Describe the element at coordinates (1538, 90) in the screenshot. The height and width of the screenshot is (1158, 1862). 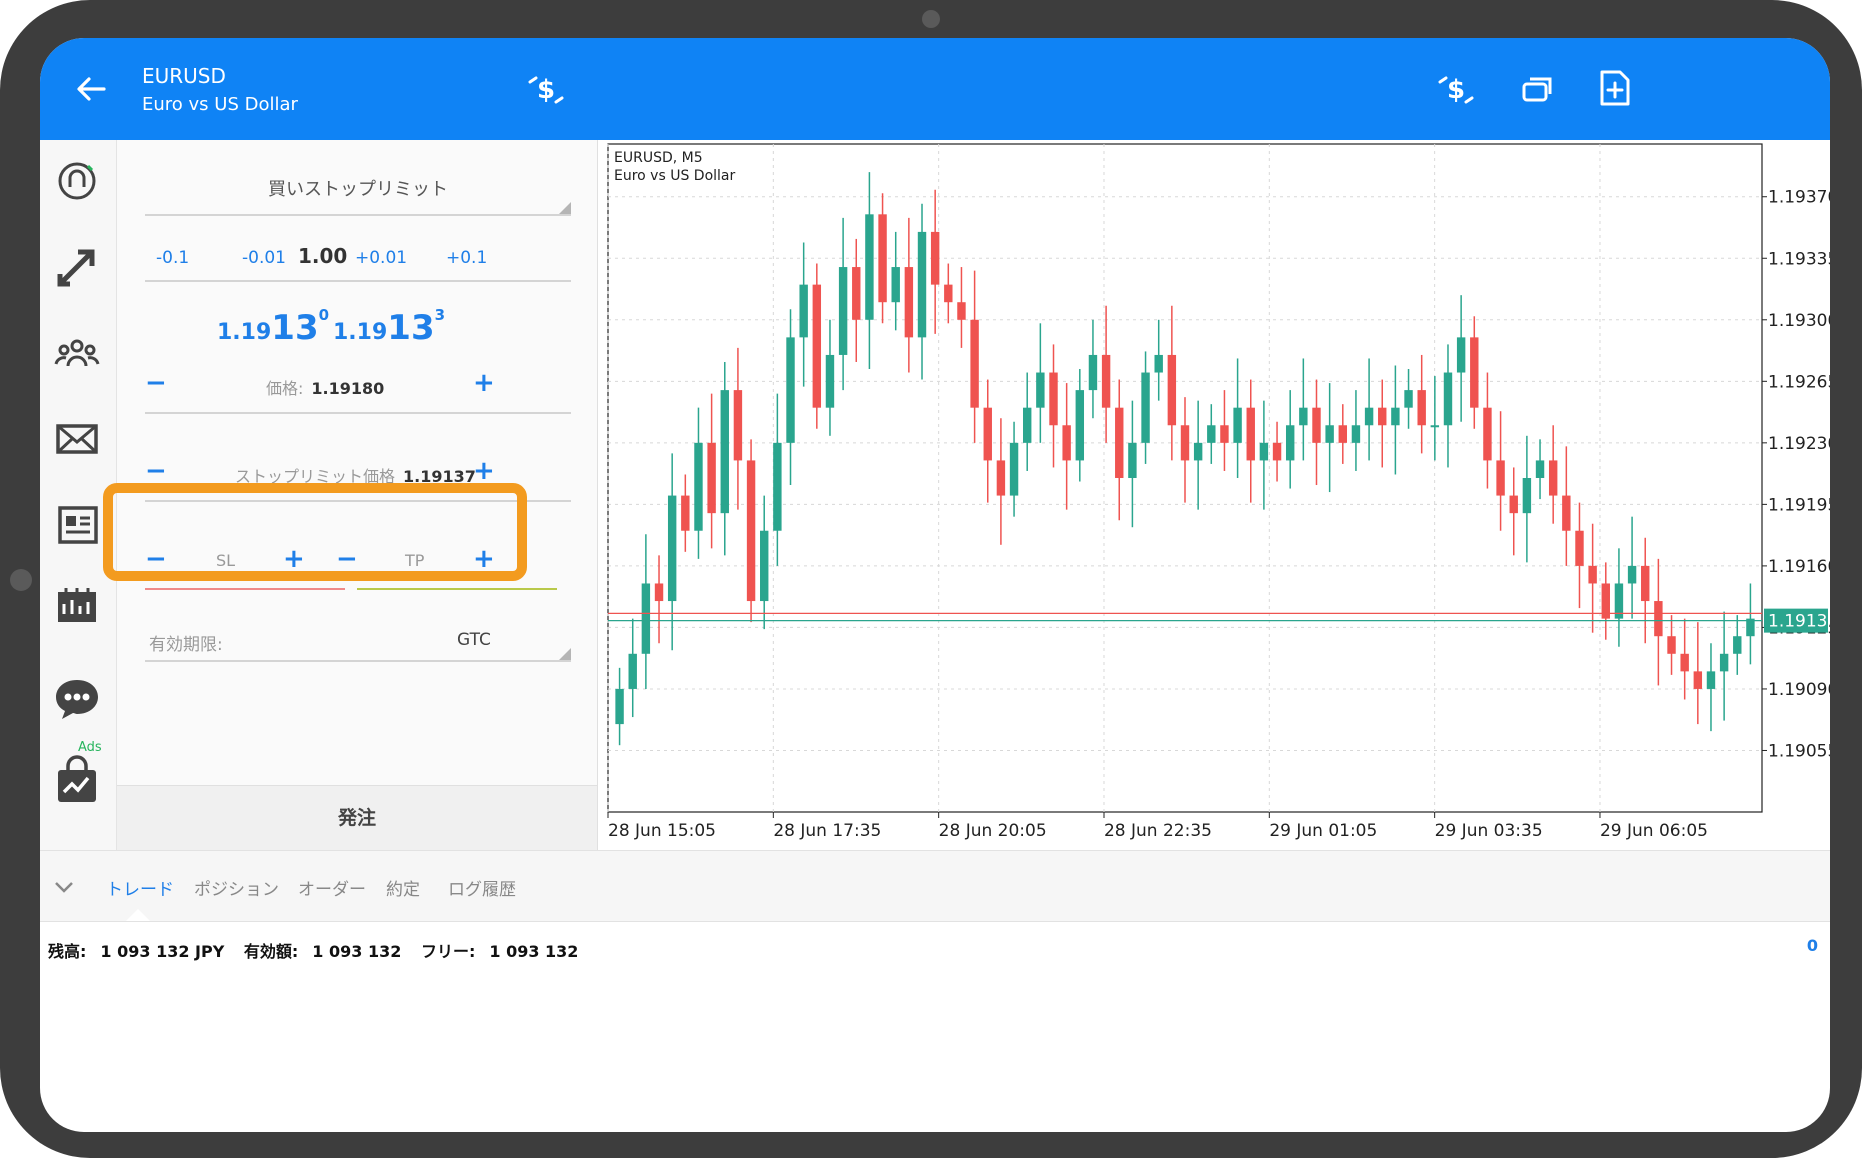
I see `windows-icon` at that location.